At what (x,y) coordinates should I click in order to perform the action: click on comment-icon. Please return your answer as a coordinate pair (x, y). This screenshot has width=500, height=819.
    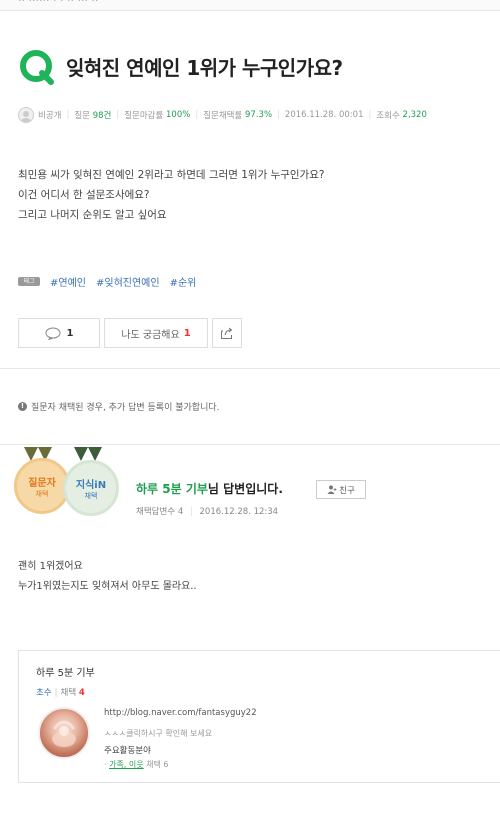
    Looking at the image, I should click on (53, 333).